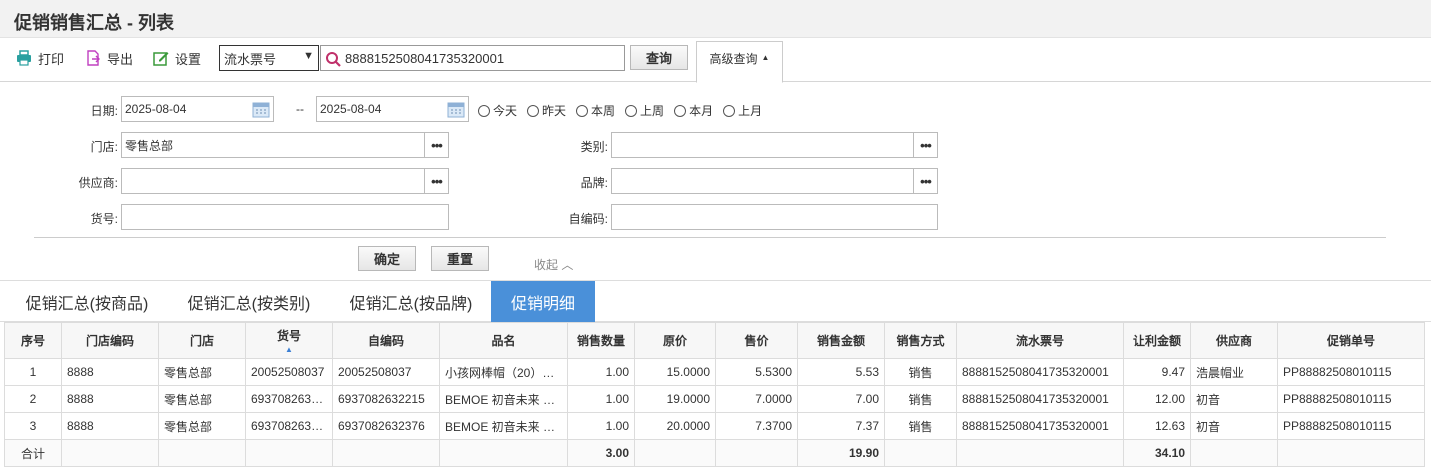 The height and width of the screenshot is (476, 1431). I want to click on tab-by-brand: 促销汇总(按品牌), so click(411, 301).